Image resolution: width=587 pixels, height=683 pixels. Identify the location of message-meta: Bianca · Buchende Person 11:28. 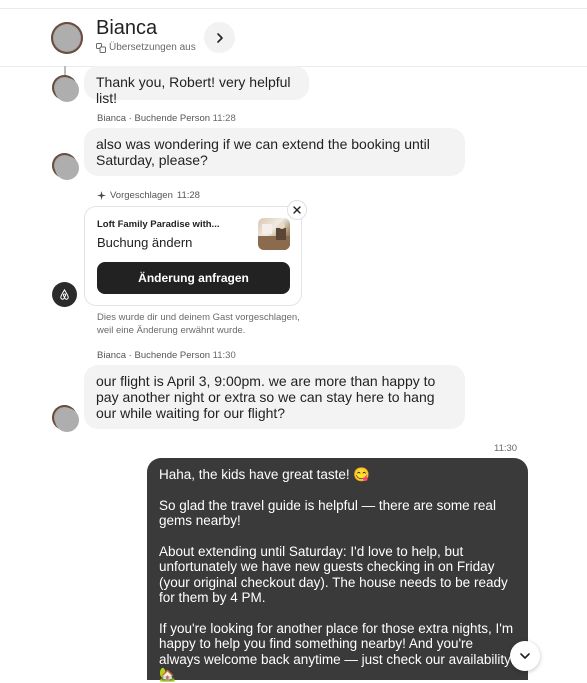
(166, 118).